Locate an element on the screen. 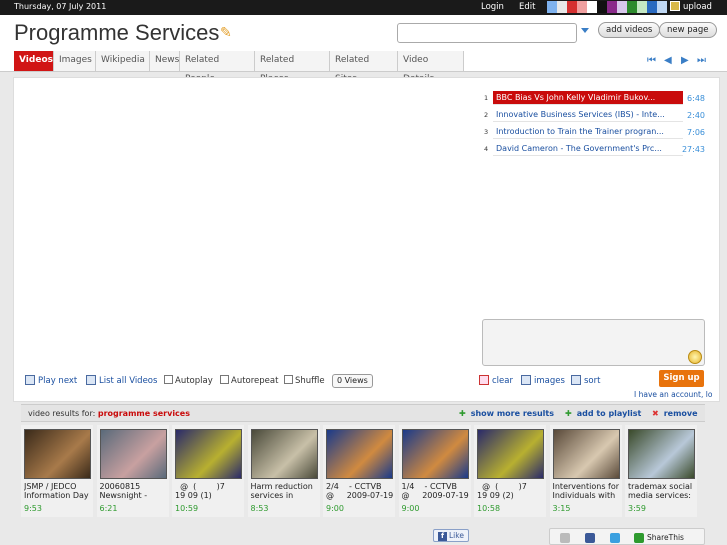 The image size is (727, 545). tab-video-details: Video Details is located at coordinates (431, 67).